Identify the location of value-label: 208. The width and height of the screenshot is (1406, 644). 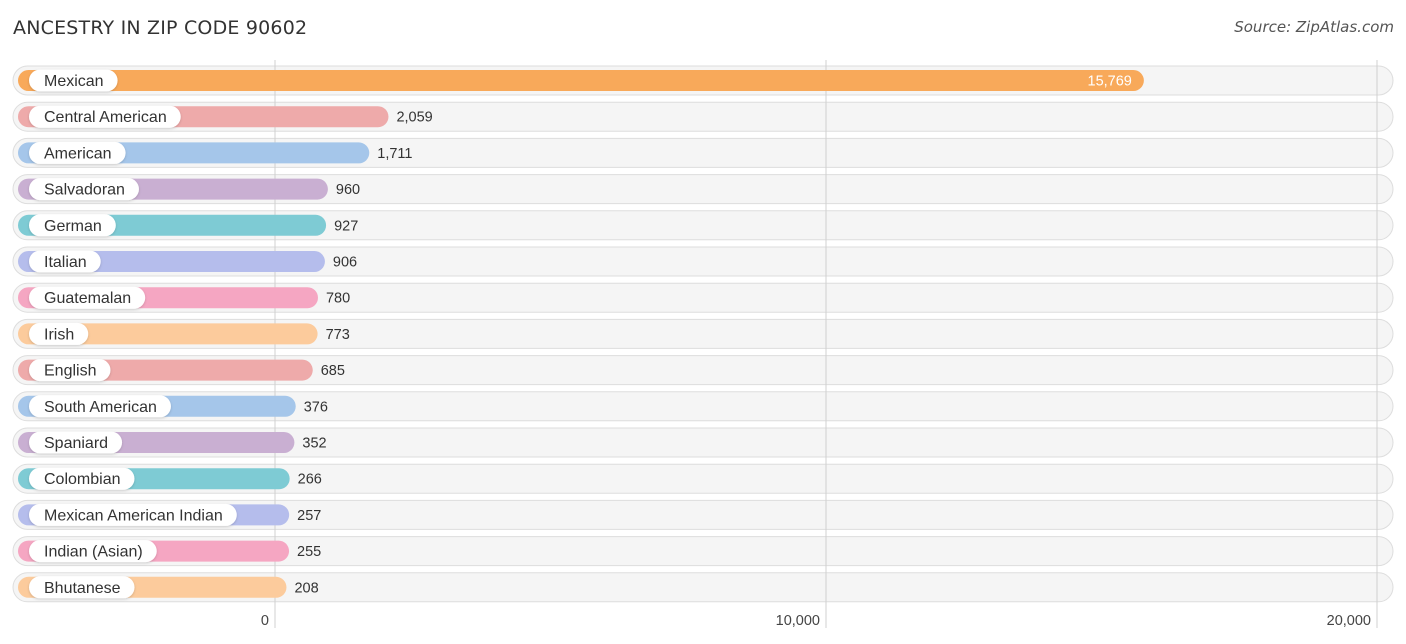
(306, 588).